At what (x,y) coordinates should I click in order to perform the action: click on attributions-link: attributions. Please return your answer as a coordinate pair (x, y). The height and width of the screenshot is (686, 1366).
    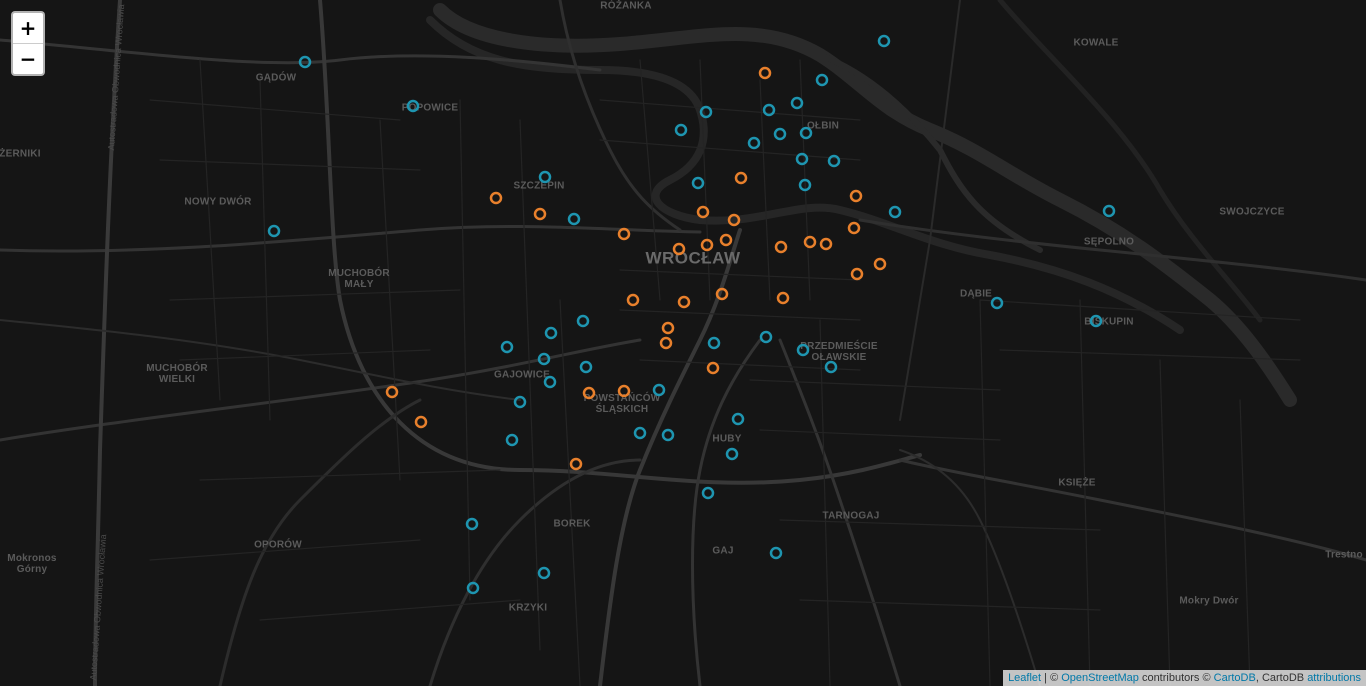
    Looking at the image, I should click on (1334, 678).